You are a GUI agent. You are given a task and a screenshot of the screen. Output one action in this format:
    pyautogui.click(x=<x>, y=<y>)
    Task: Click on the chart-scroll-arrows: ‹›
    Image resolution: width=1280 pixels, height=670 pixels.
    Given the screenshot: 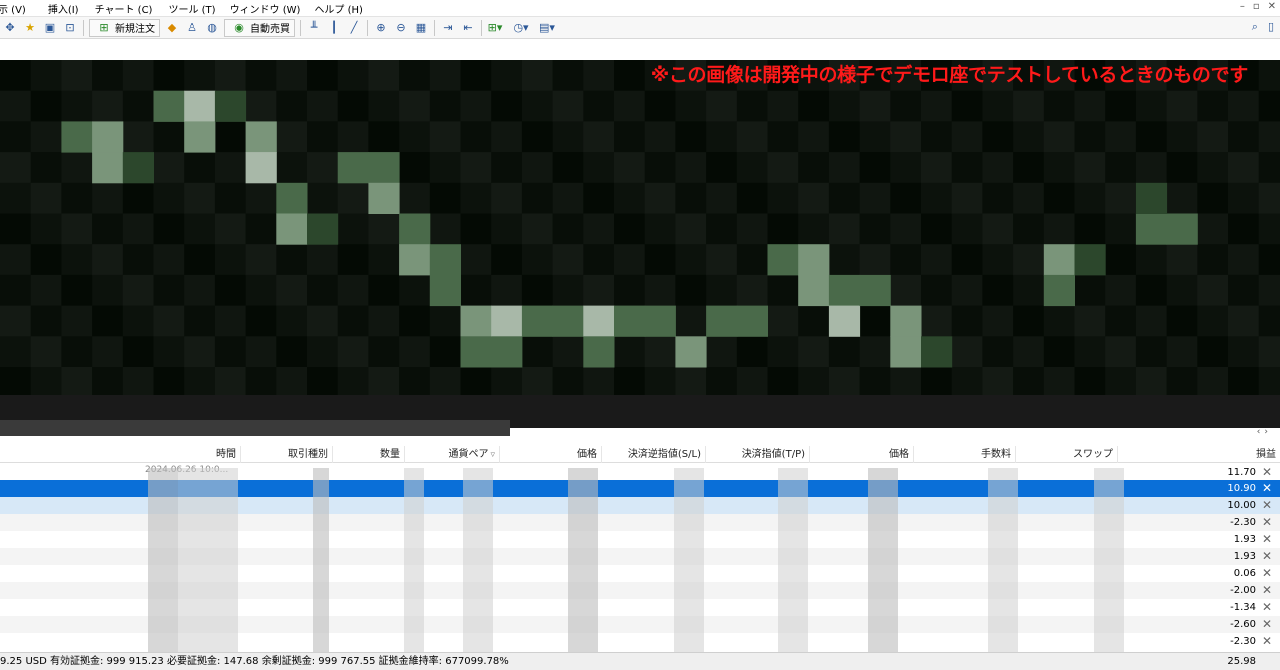 What is the action you would take?
    pyautogui.click(x=1264, y=432)
    